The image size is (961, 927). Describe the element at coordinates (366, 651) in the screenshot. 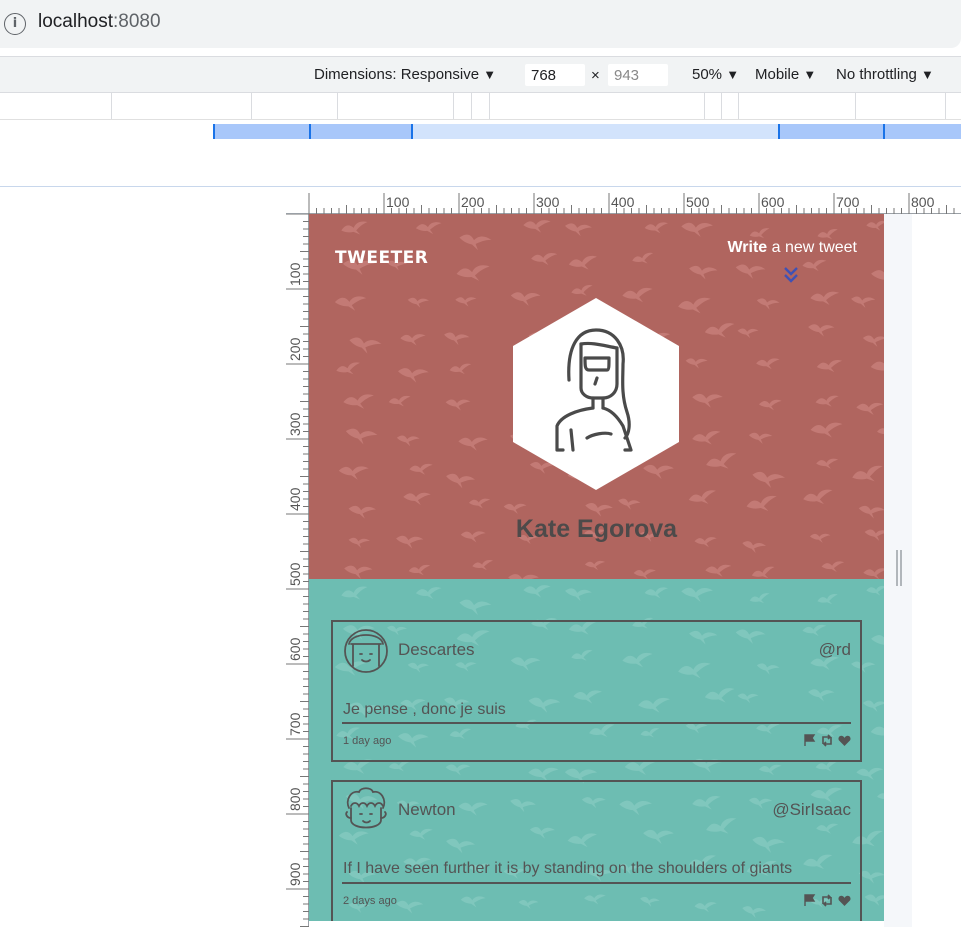

I see `girl-avatar-icon` at that location.